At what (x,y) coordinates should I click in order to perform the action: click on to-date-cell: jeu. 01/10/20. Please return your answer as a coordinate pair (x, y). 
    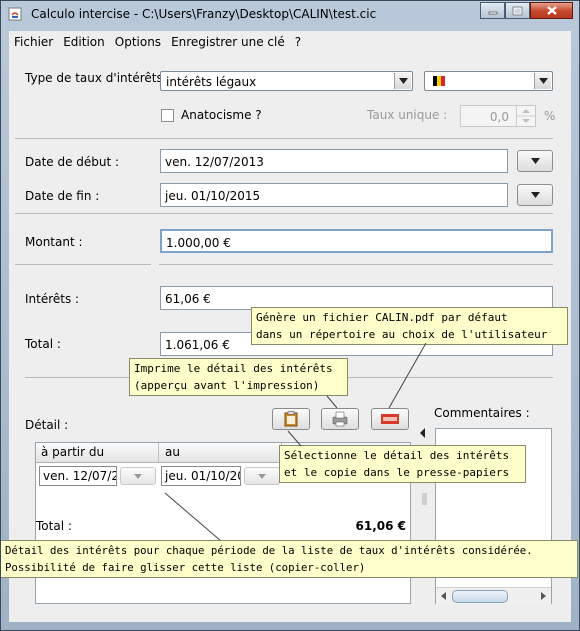
    Looking at the image, I should click on (201, 476).